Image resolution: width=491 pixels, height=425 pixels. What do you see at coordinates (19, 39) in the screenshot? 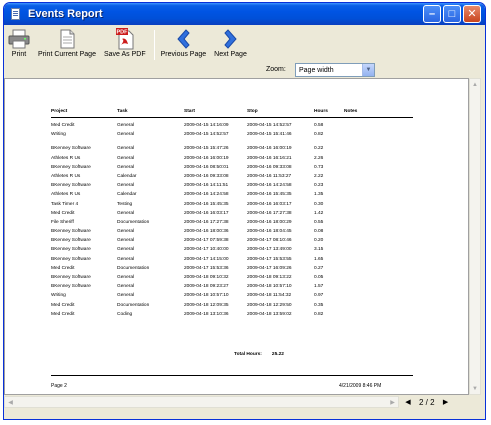
I see `printer-icon` at bounding box center [19, 39].